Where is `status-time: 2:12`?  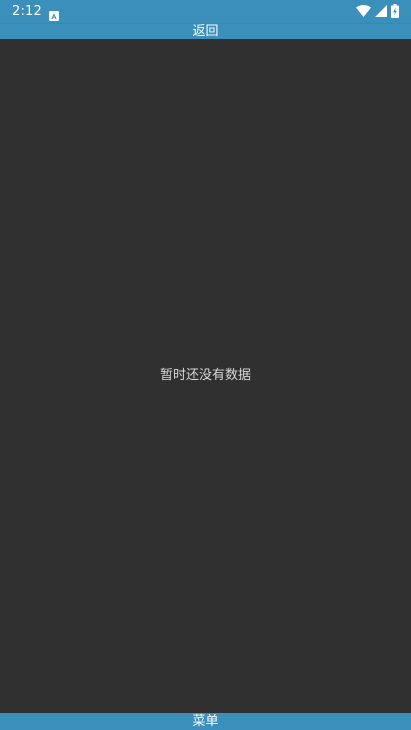
status-time: 2:12 is located at coordinates (27, 11).